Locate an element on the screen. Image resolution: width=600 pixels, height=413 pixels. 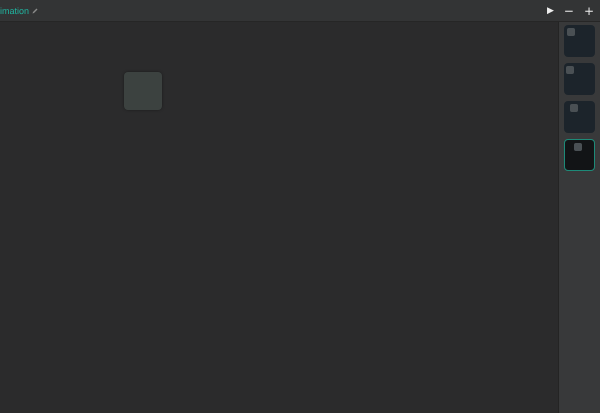
zoom-out-button: − is located at coordinates (569, 11).